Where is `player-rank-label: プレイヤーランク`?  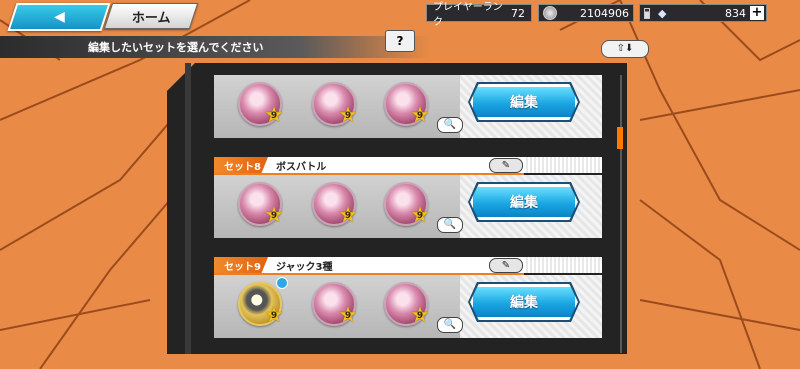 player-rank-label: プレイヤーランク is located at coordinates (468, 15).